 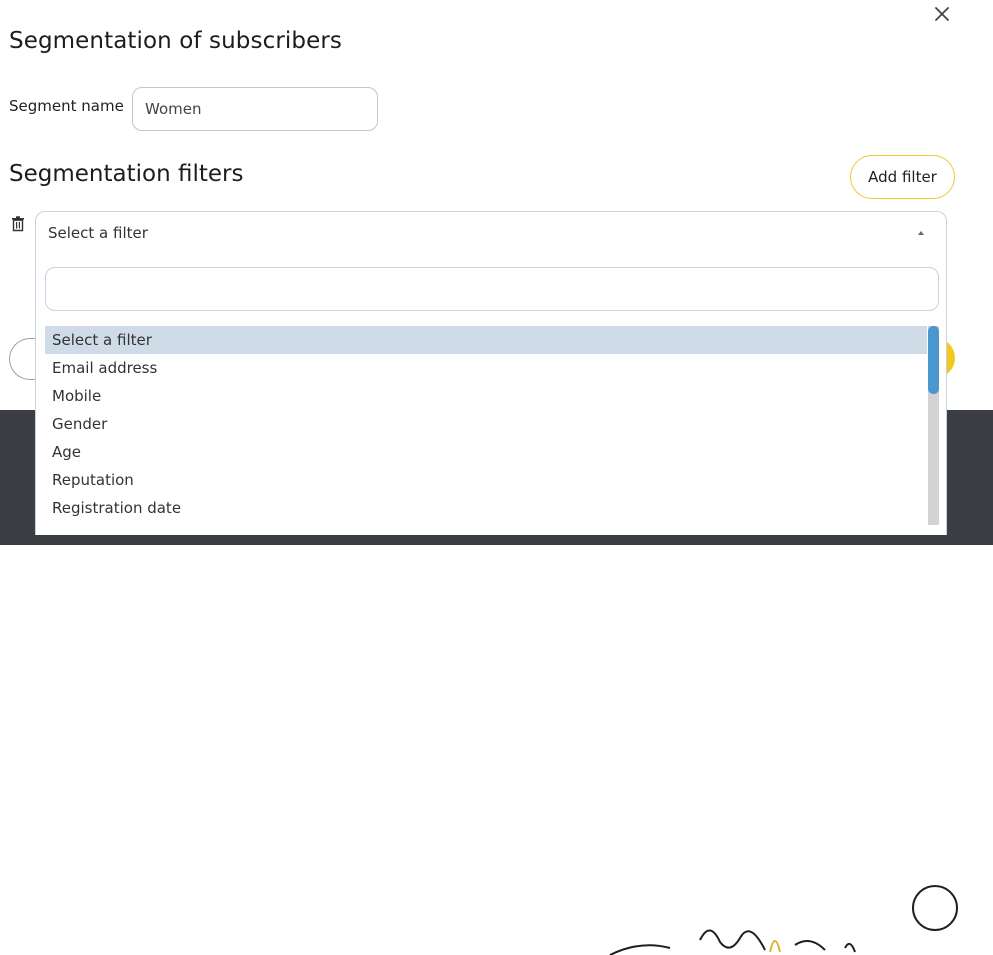 What do you see at coordinates (491, 233) in the screenshot?
I see `filter-select: Select a filter` at bounding box center [491, 233].